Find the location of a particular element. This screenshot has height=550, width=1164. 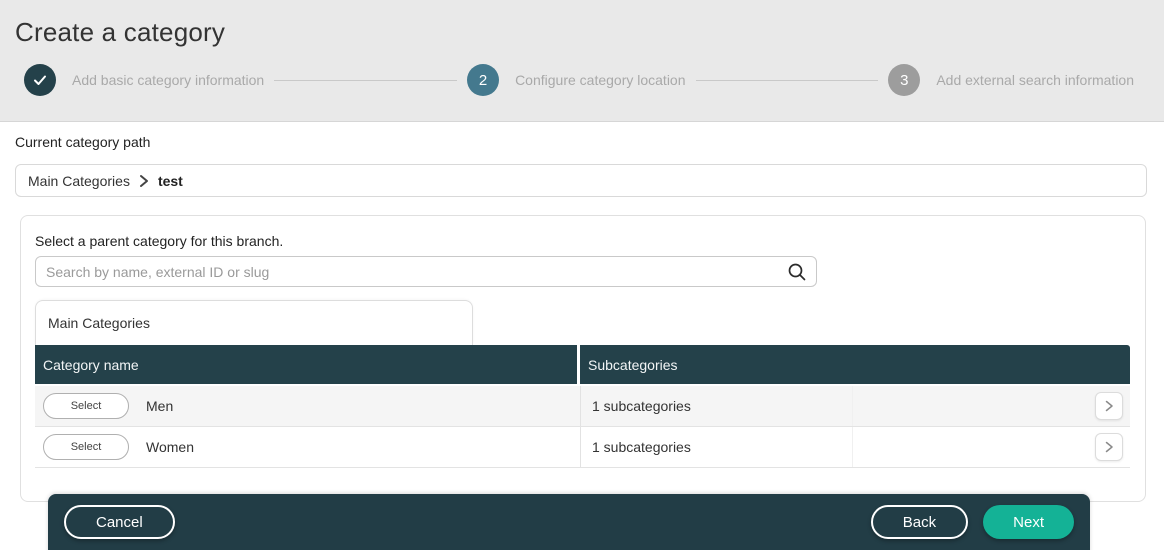

table-row: Select Men 1 subcategories is located at coordinates (582, 406).